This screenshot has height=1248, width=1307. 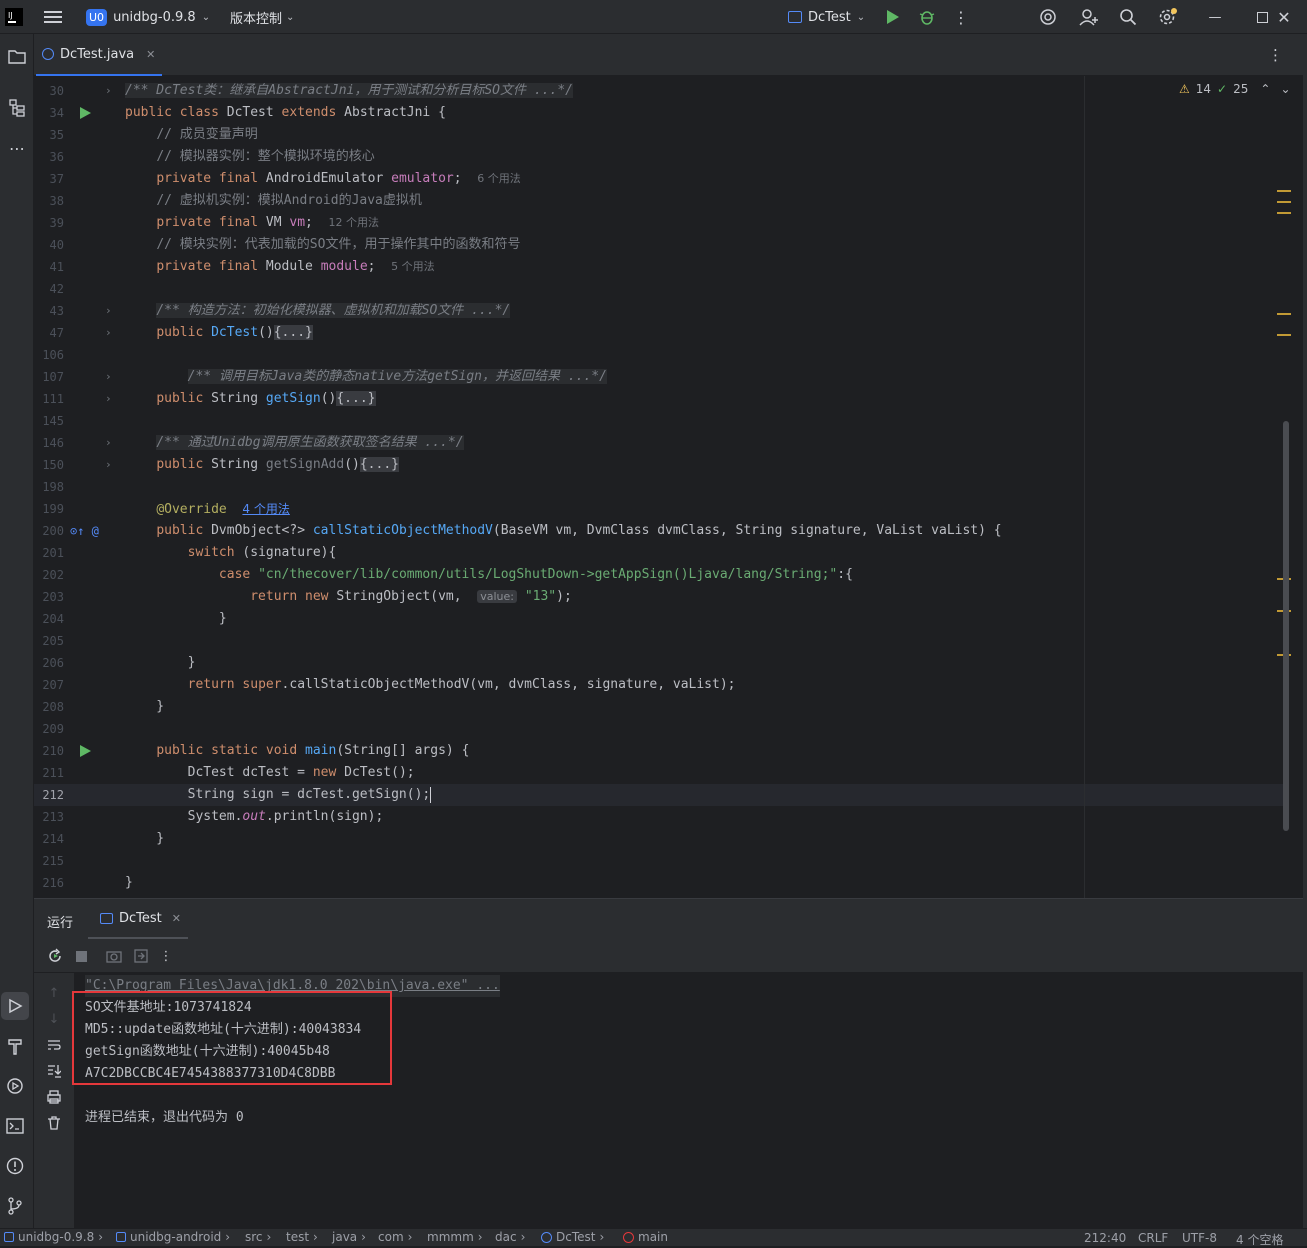 I want to click on breadcrumb-item: src ›, so click(x=258, y=1237).